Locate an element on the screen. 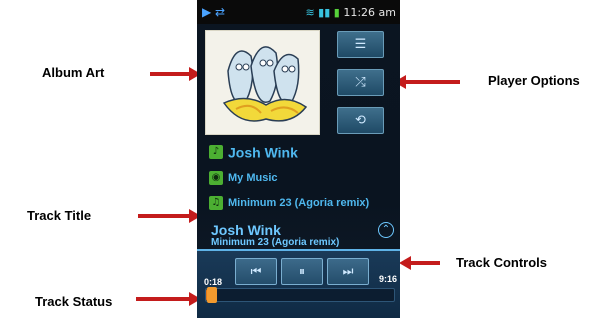 Image resolution: width=595 pixels, height=318 pixels. track-row: ♫ Minimum 23 (Agoria remix) is located at coordinates (289, 205).